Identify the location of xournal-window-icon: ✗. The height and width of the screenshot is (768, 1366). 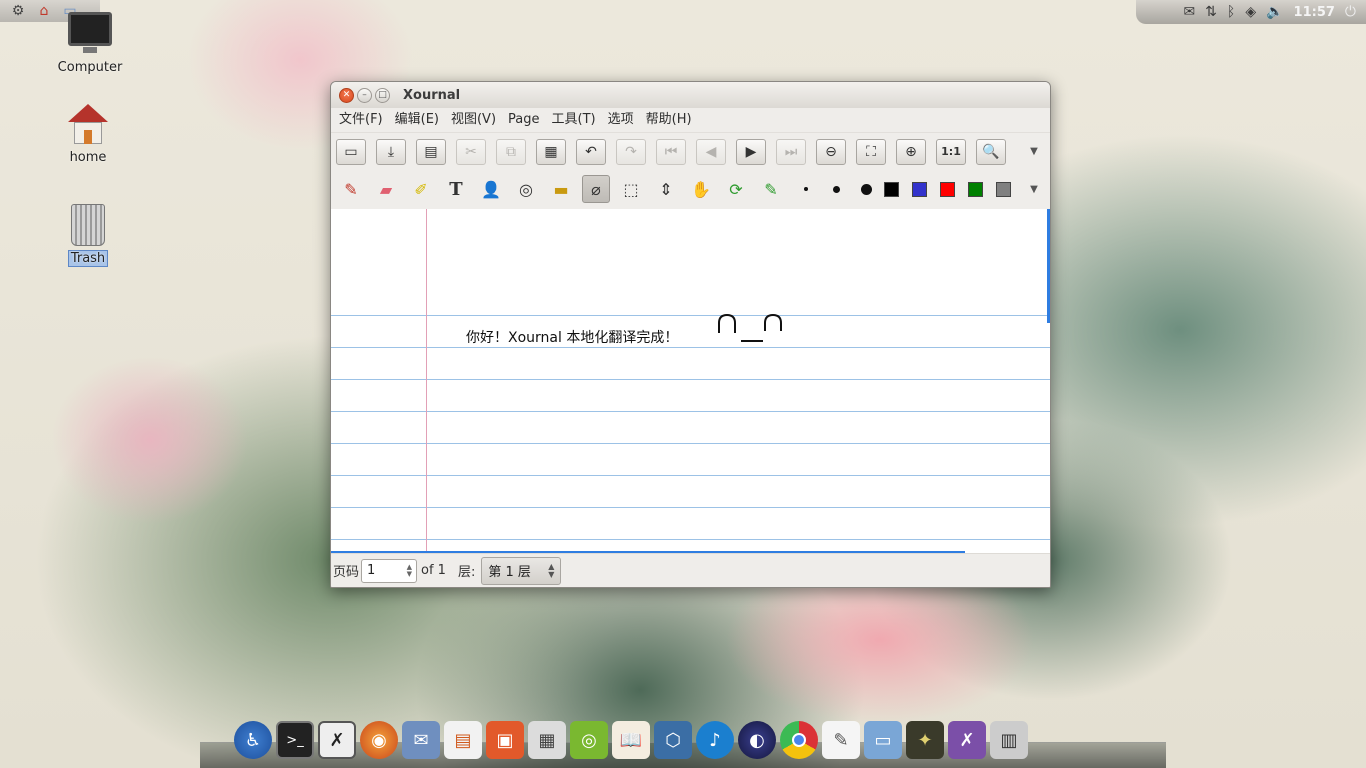
(967, 740).